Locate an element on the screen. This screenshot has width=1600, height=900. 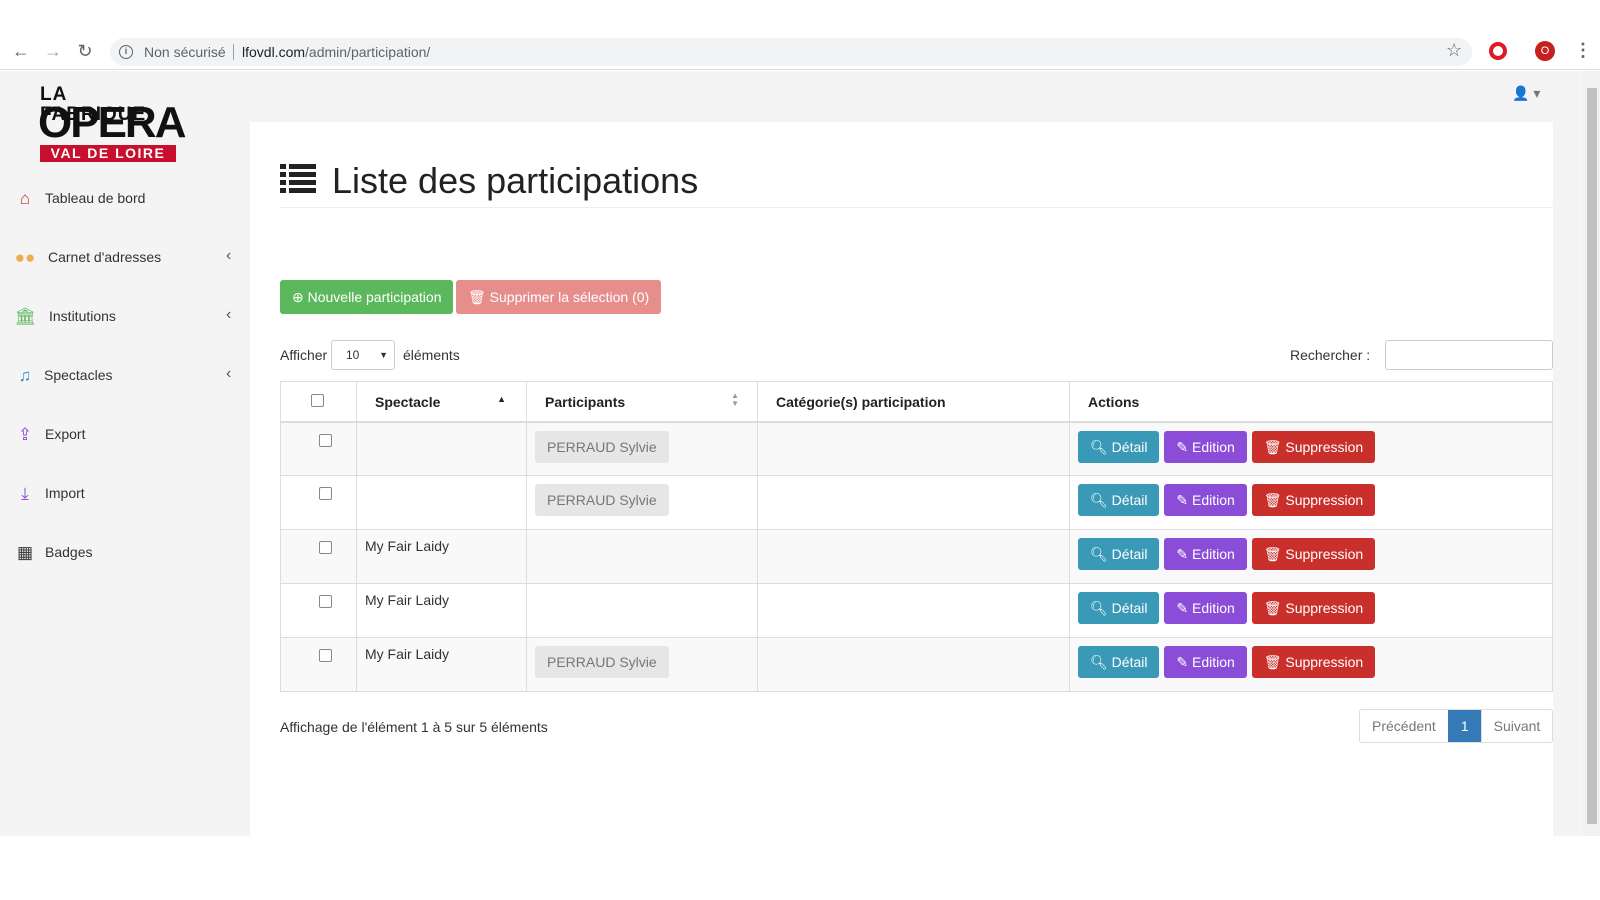
sidebar-item-import: ⤓ Import is located at coordinates (125, 494).